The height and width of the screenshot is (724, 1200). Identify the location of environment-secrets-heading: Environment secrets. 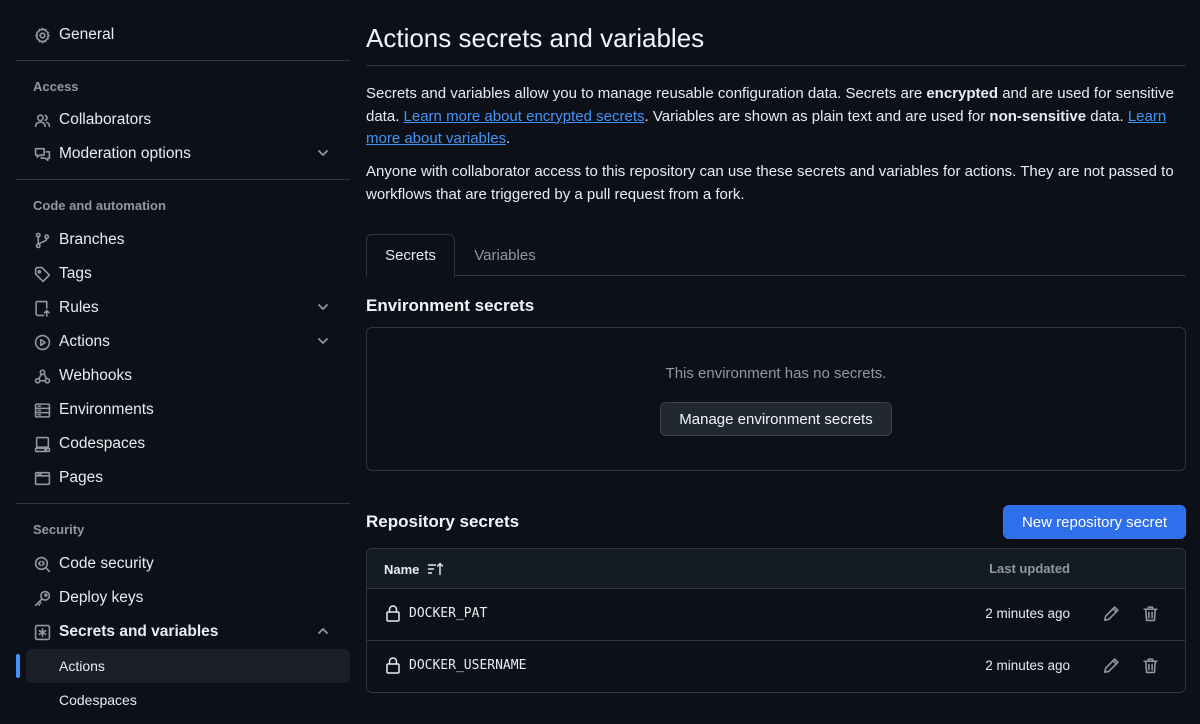
(450, 305).